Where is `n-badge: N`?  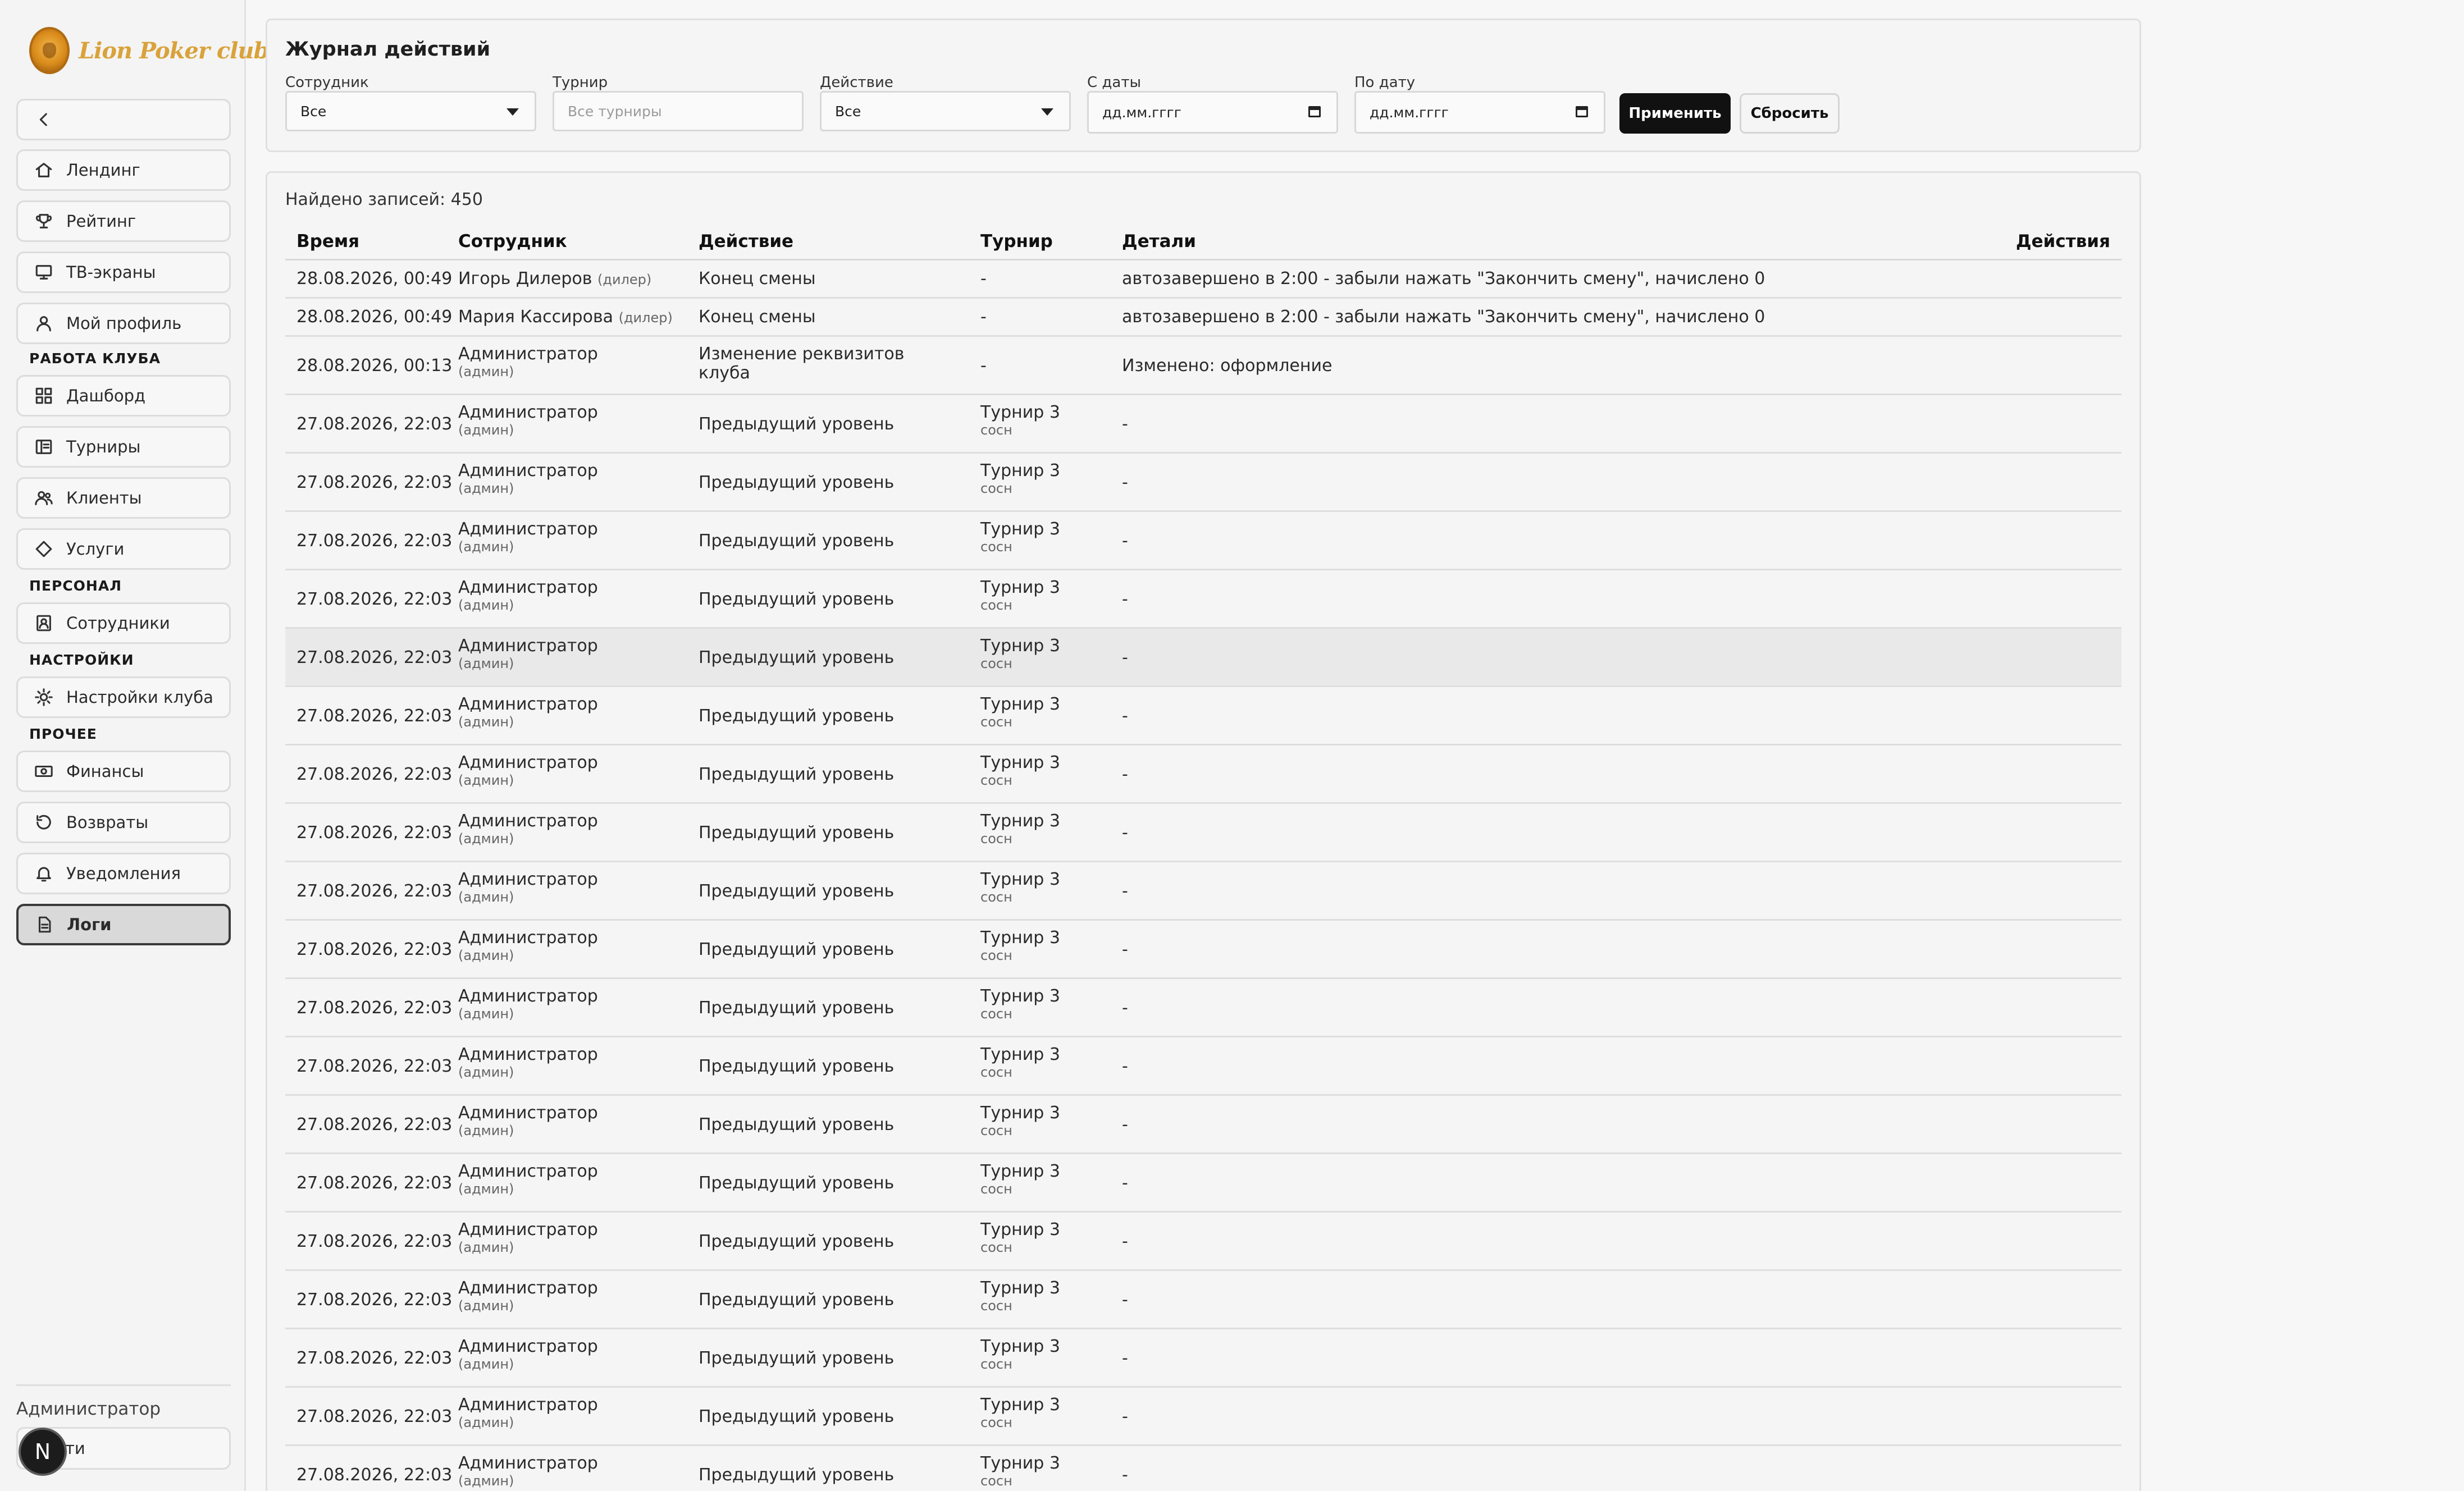 n-badge: N is located at coordinates (43, 1452).